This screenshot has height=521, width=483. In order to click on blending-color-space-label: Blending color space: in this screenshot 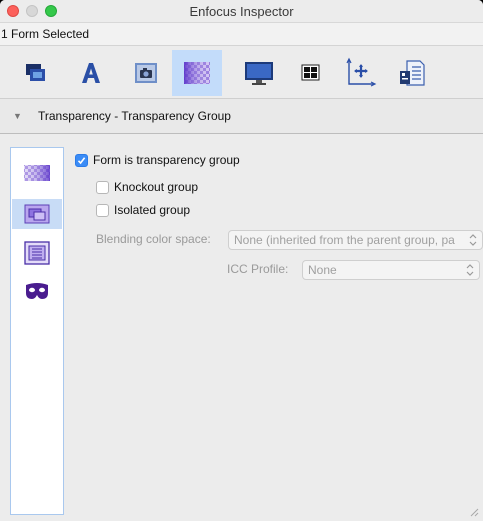, I will do `click(153, 239)`.